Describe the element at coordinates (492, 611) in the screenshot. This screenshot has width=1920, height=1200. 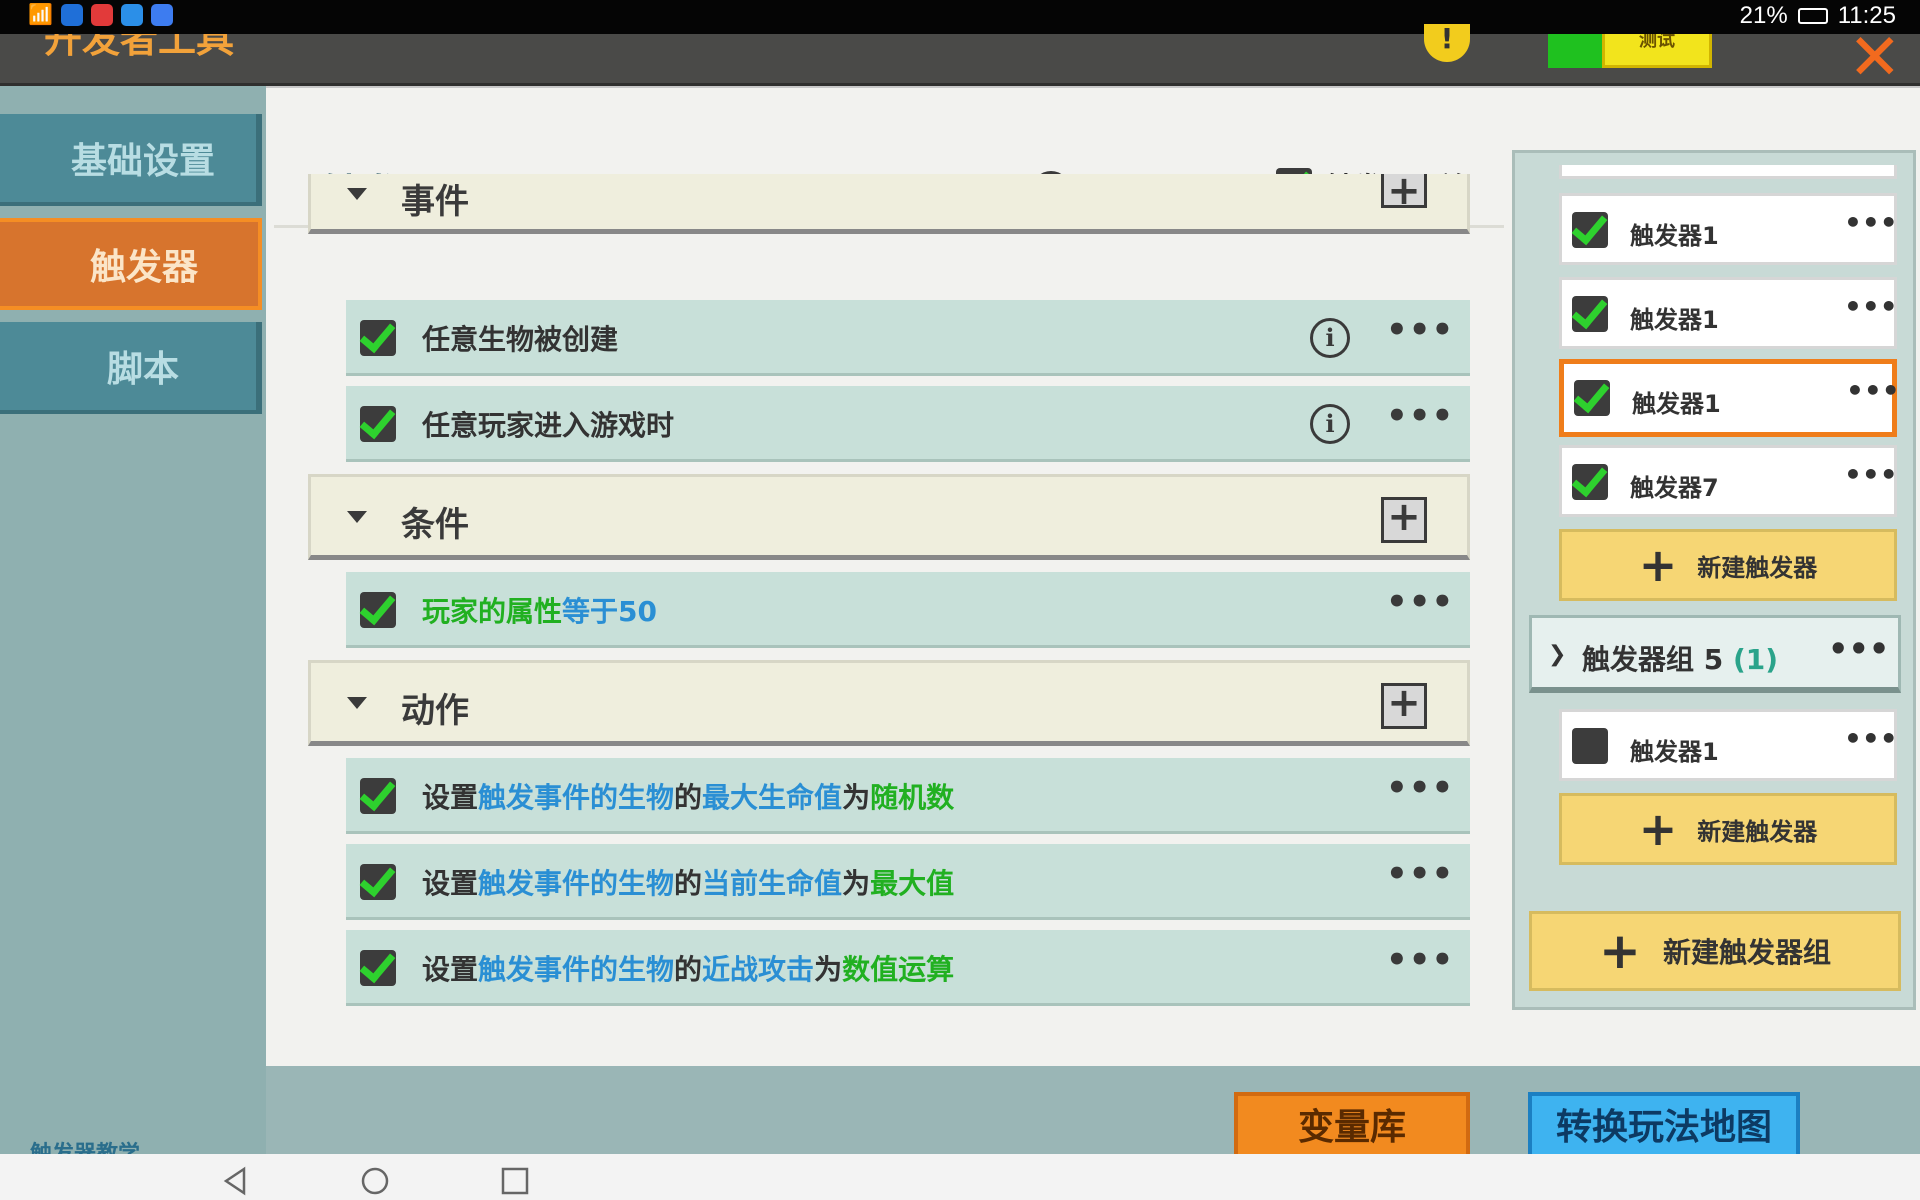
I see `condition-subject: 玩家的属性` at that location.